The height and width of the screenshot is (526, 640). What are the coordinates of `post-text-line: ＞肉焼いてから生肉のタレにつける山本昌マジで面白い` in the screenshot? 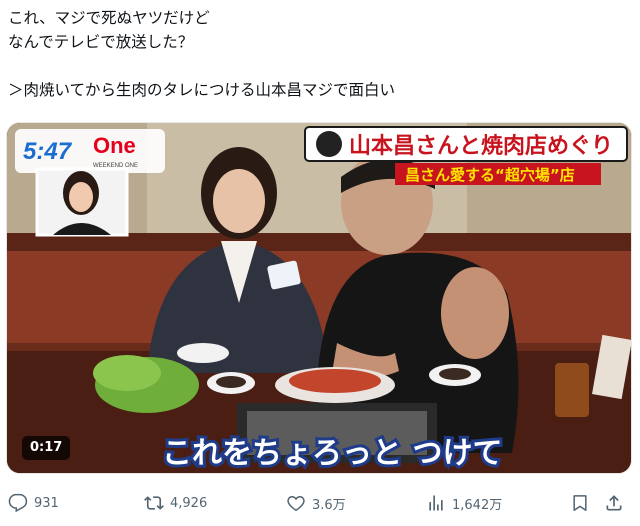 It's located at (202, 90).